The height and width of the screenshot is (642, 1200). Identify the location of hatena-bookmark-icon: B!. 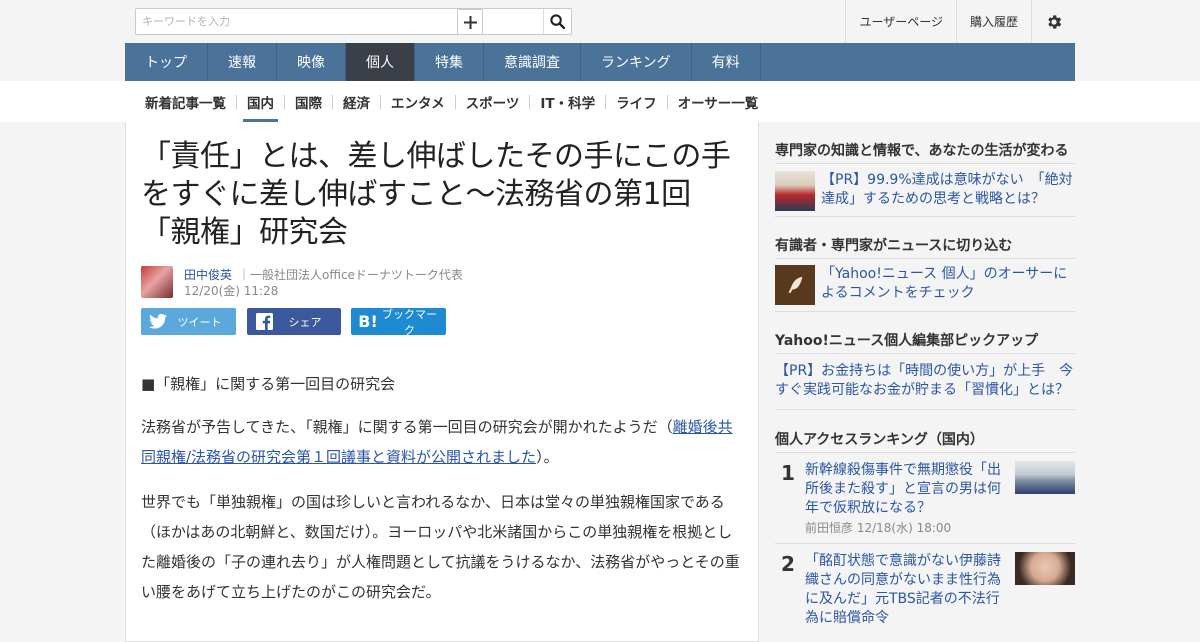
(368, 321).